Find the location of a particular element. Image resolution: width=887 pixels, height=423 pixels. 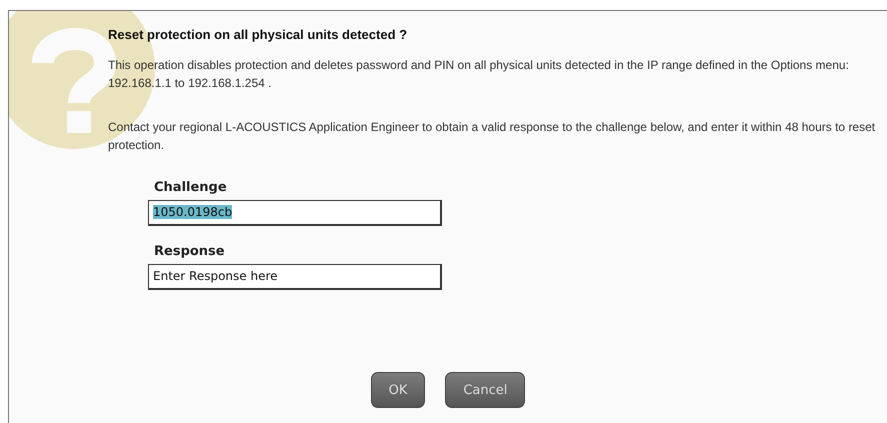

field-label: Challenge is located at coordinates (191, 187).